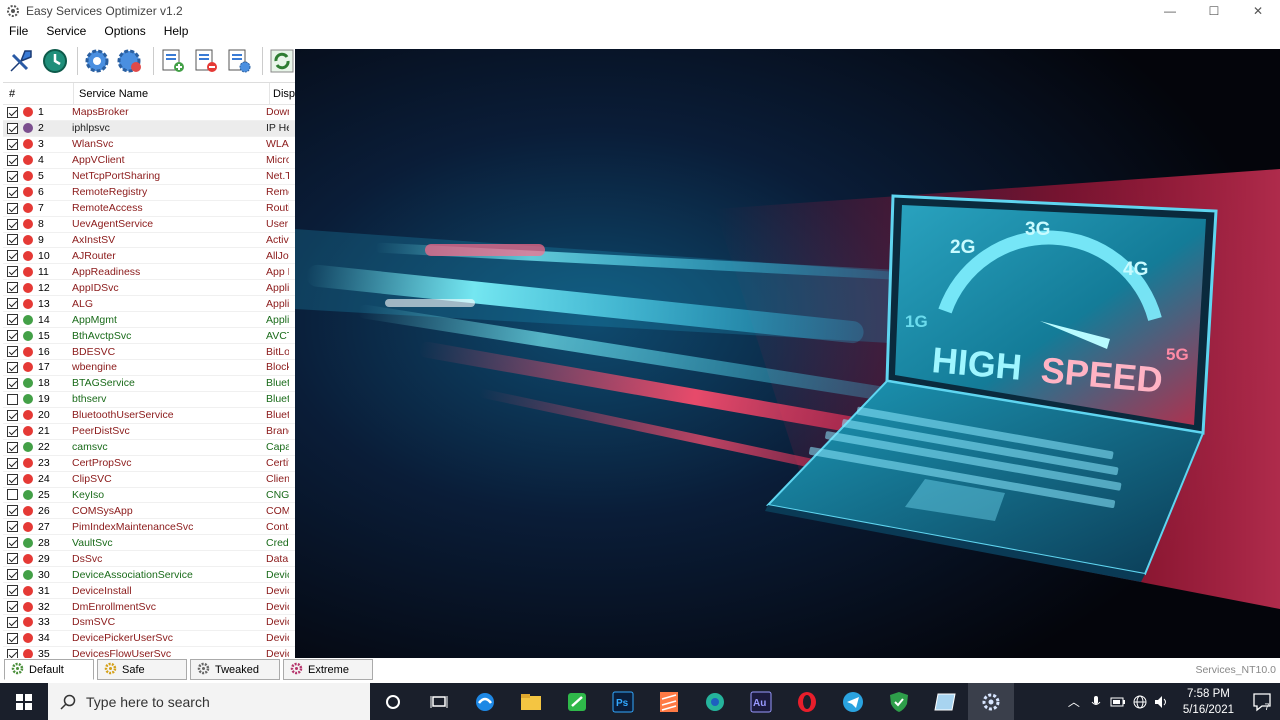  Describe the element at coordinates (531, 701) in the screenshot. I see `taskbar-app-file-explorer` at that location.